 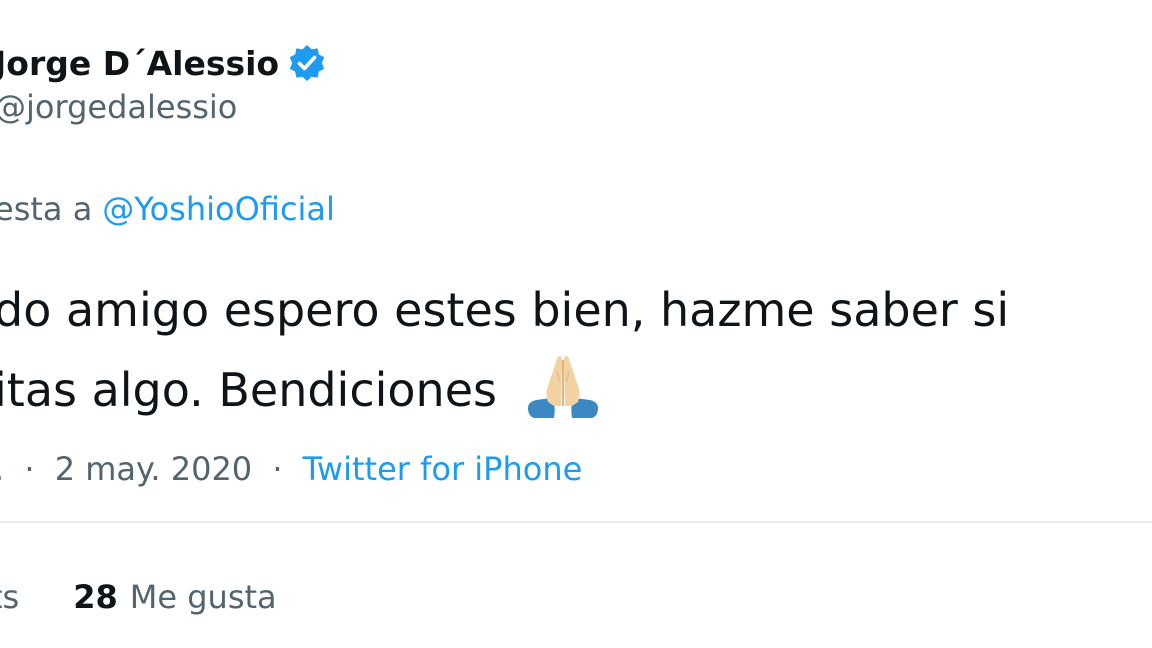 I want to click on tweet-date: 2 may. 2020, so click(x=153, y=469).